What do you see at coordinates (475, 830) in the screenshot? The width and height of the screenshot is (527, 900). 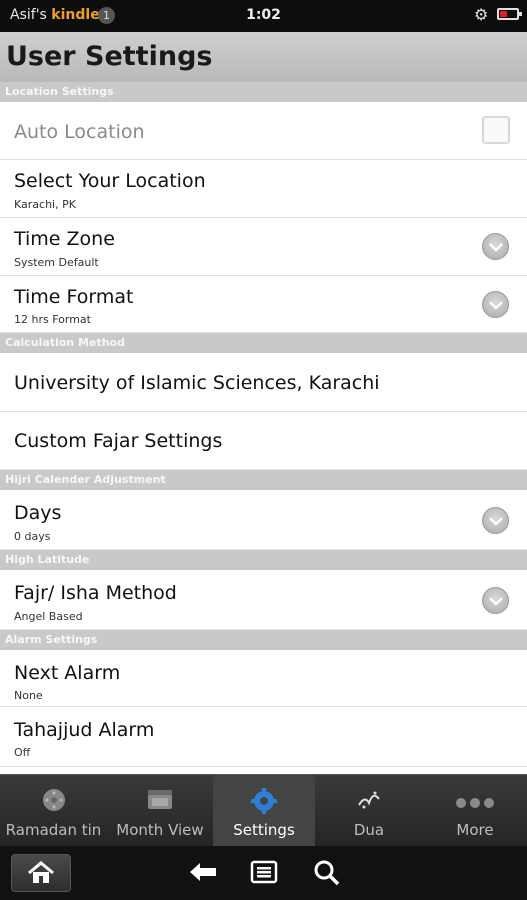 I see `tab-label: More` at bounding box center [475, 830].